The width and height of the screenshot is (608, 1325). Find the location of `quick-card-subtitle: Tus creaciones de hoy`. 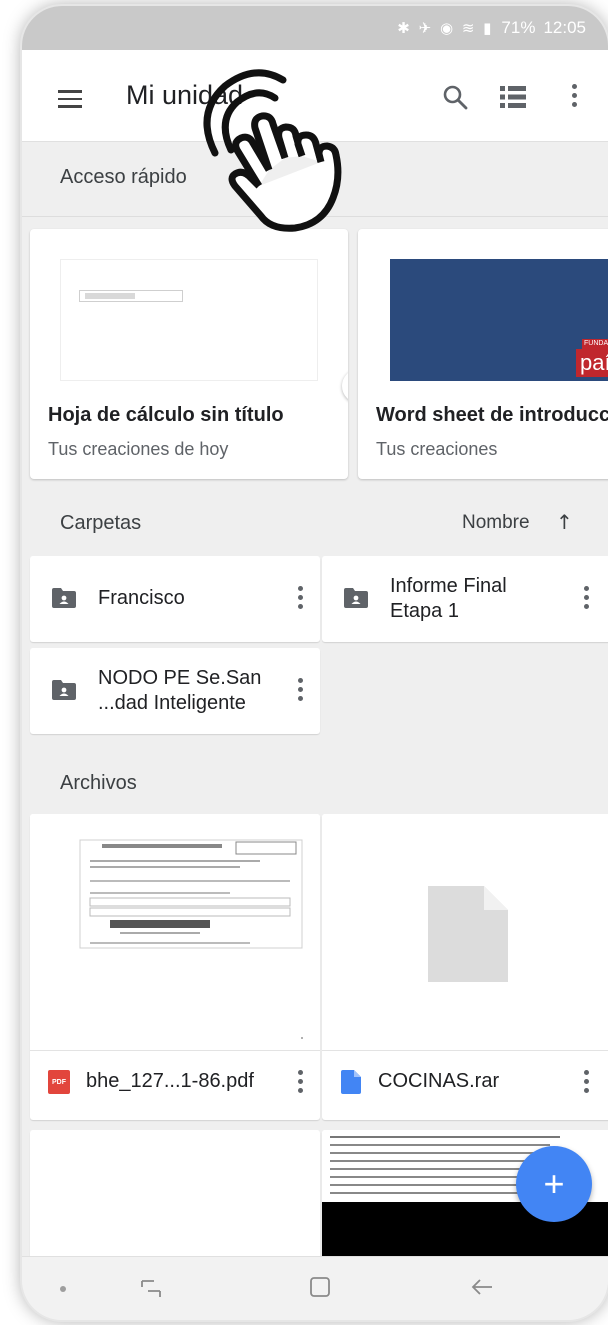

quick-card-subtitle: Tus creaciones de hoy is located at coordinates (138, 449).